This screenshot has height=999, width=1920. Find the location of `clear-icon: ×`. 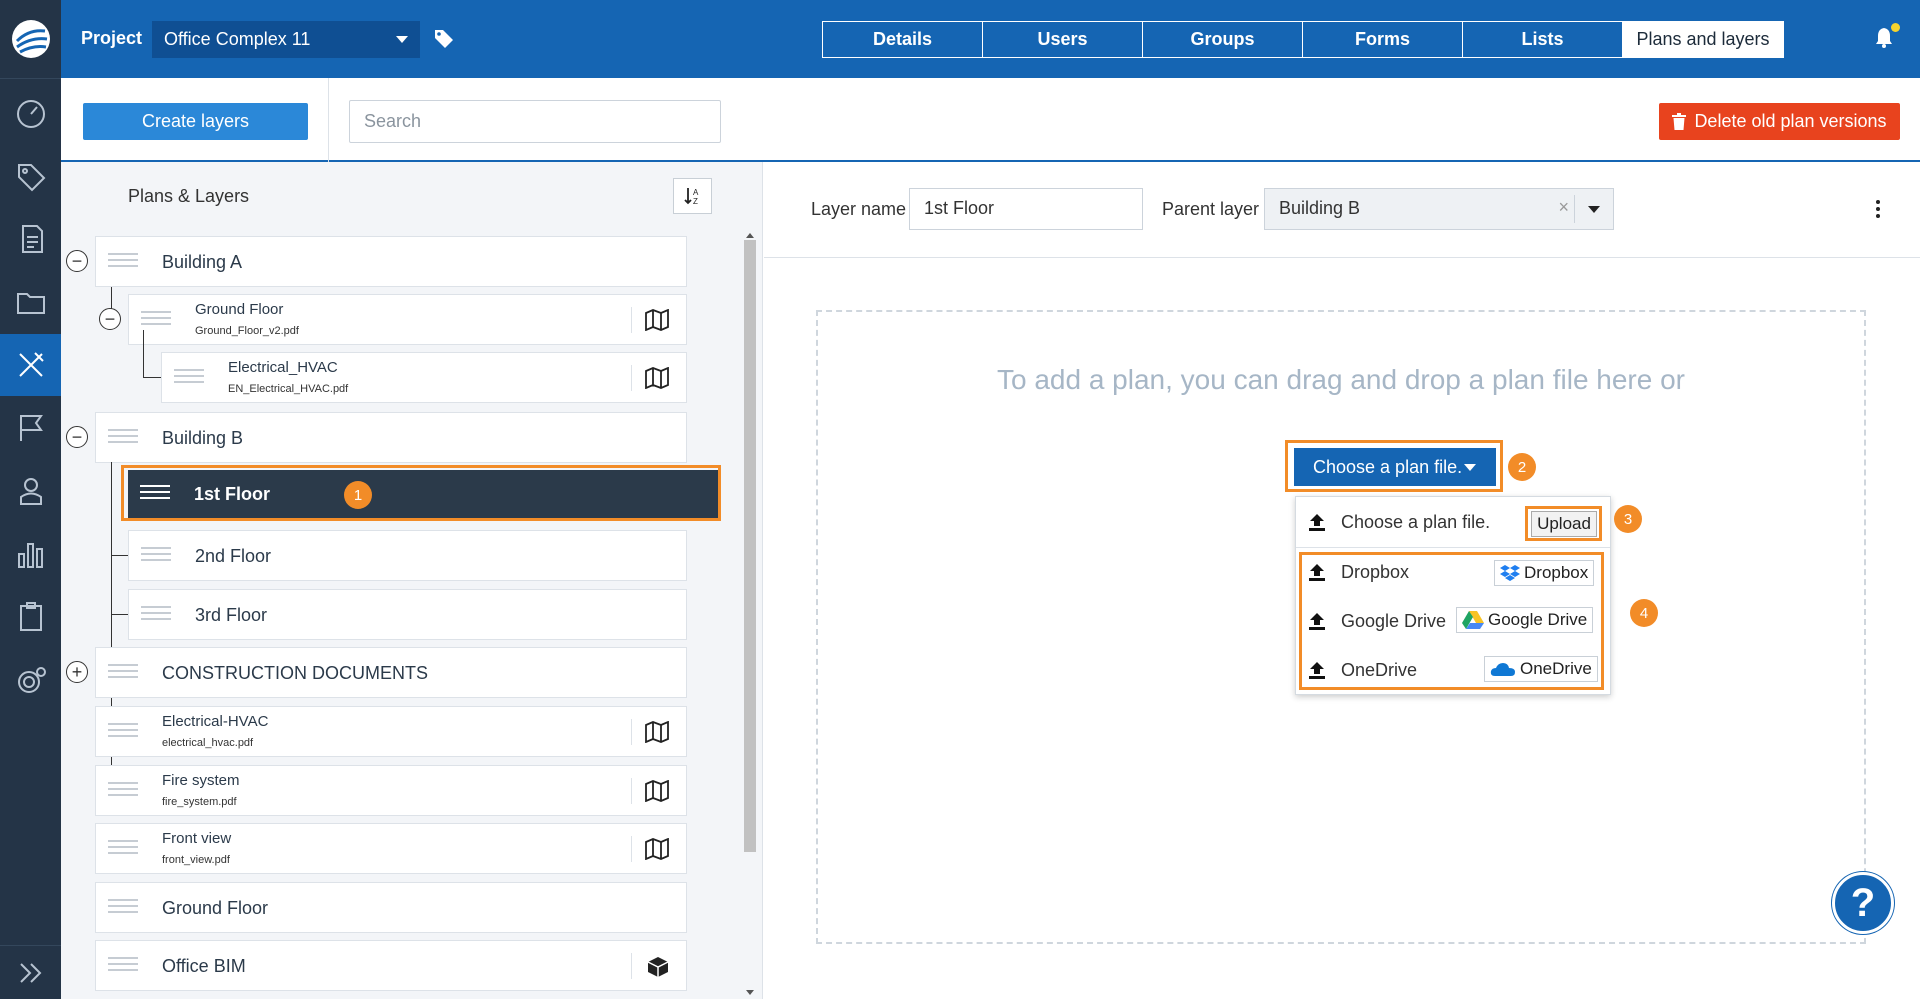

clear-icon: × is located at coordinates (1563, 207).